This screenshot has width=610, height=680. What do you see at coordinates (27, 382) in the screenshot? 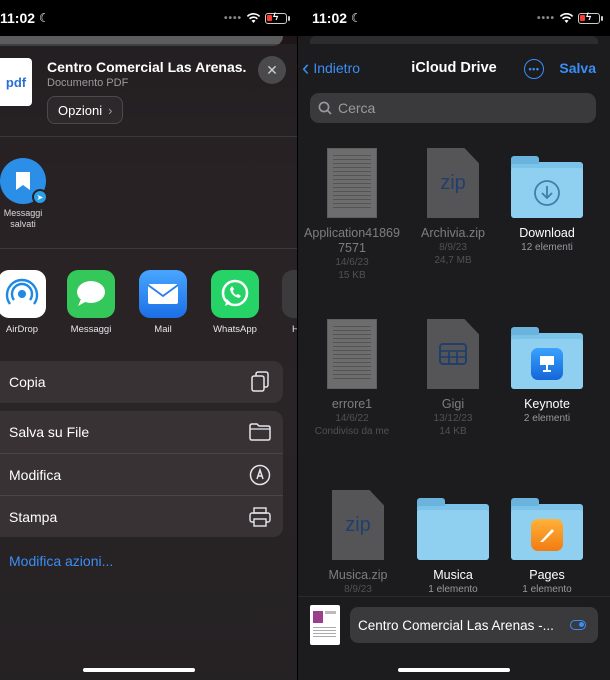
I see `action-label: Copia` at bounding box center [27, 382].